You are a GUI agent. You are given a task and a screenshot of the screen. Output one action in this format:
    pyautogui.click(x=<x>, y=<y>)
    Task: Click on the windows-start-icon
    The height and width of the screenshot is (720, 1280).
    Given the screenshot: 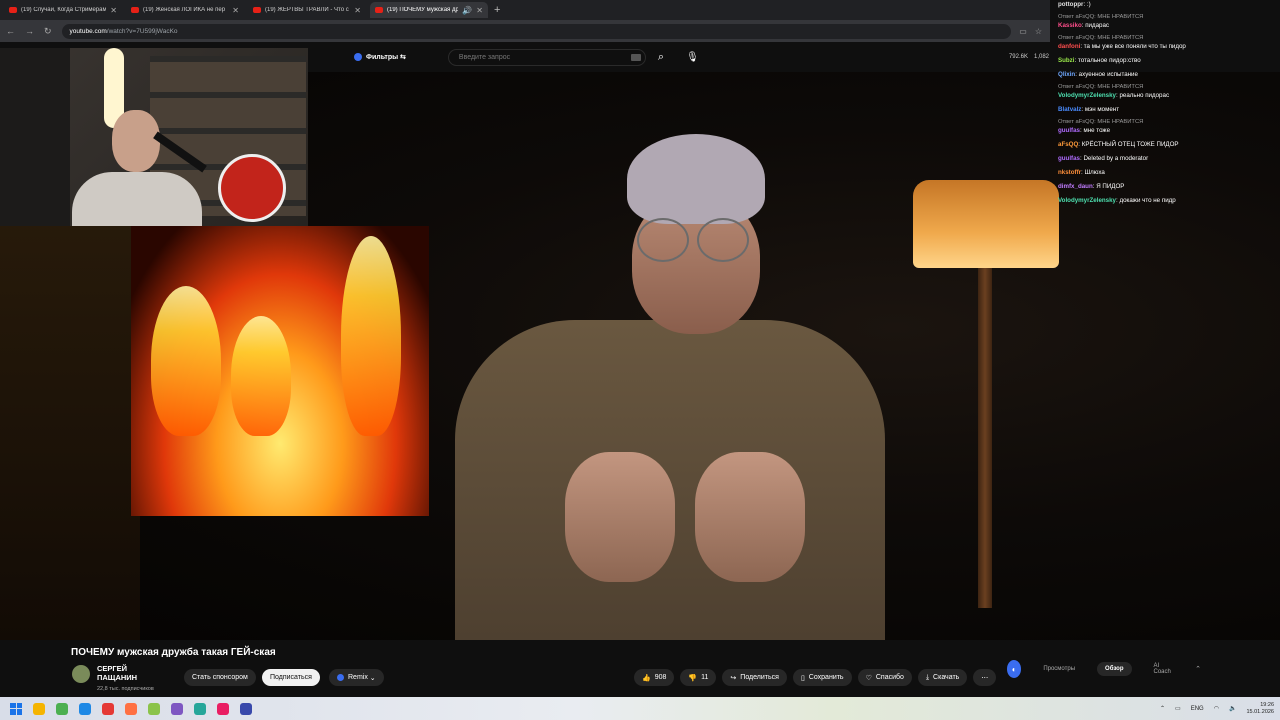 What is the action you would take?
    pyautogui.click(x=16, y=708)
    